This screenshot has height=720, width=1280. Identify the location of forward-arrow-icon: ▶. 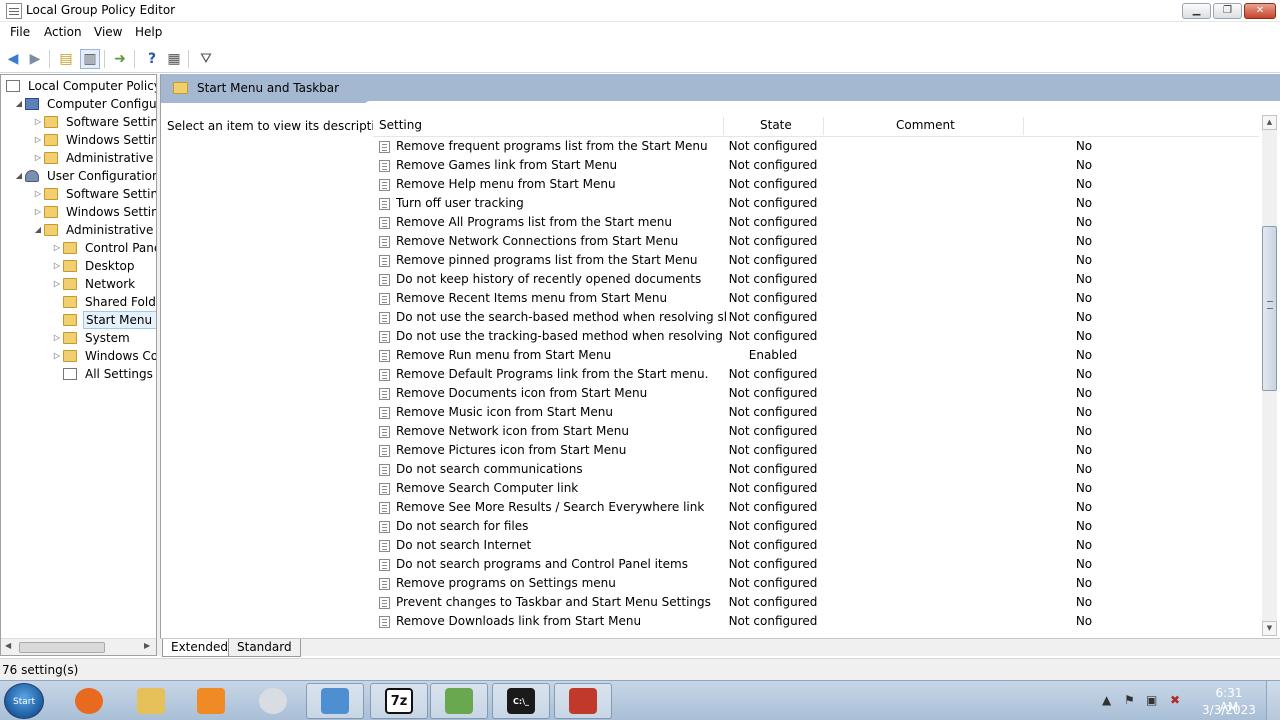
(35, 59).